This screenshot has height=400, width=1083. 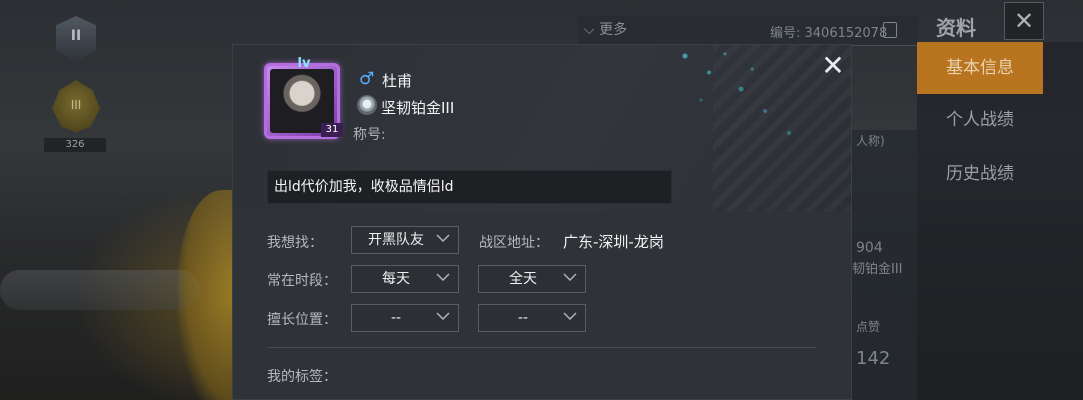 I want to click on position-value-1: --, so click(x=396, y=318).